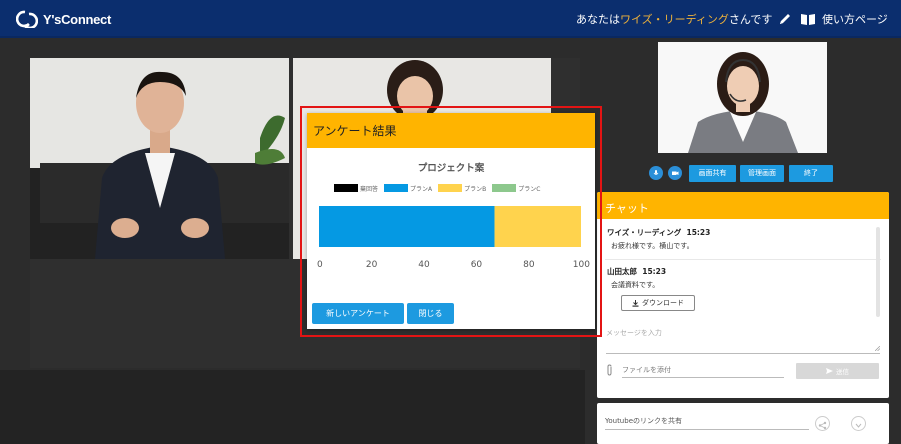 The image size is (901, 444). What do you see at coordinates (476, 265) in the screenshot?
I see `tick-label: 60` at bounding box center [476, 265].